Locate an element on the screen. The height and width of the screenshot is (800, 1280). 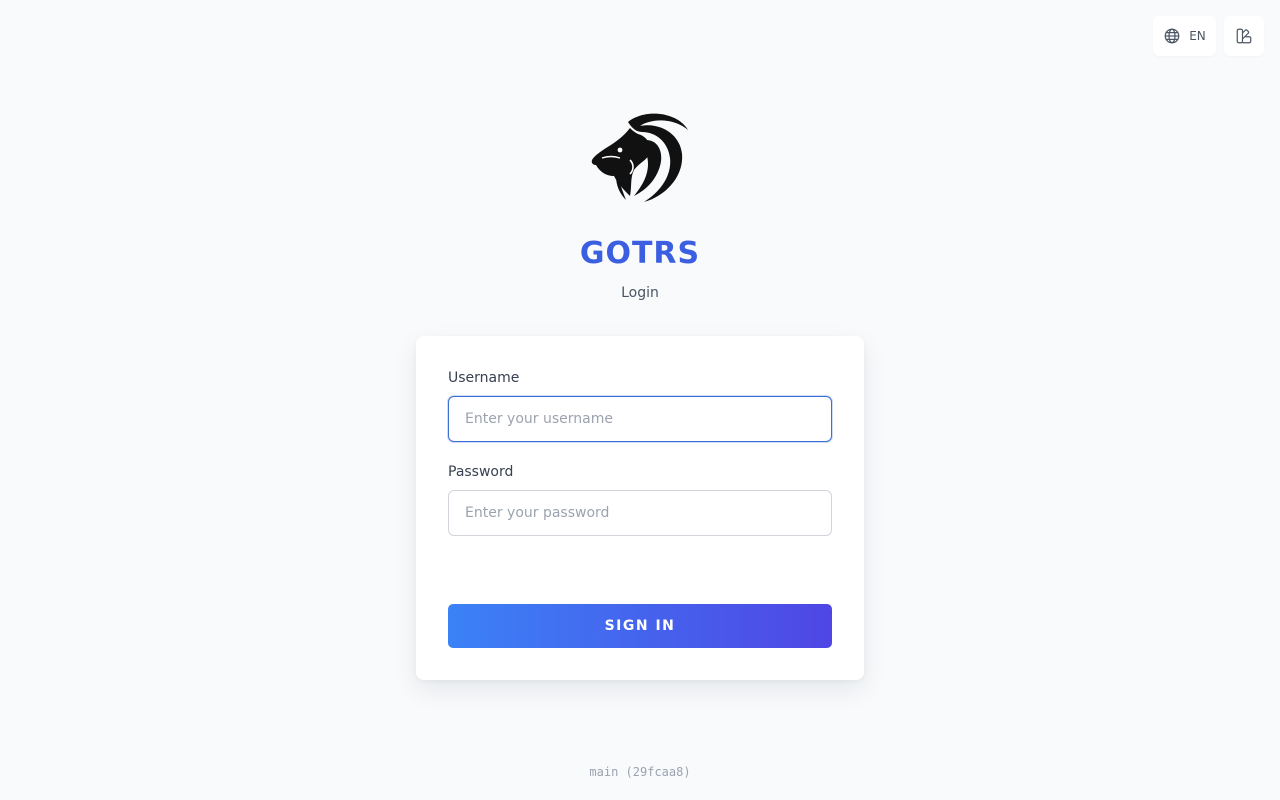
version-label: main (29fcaa8) is located at coordinates (640, 772).